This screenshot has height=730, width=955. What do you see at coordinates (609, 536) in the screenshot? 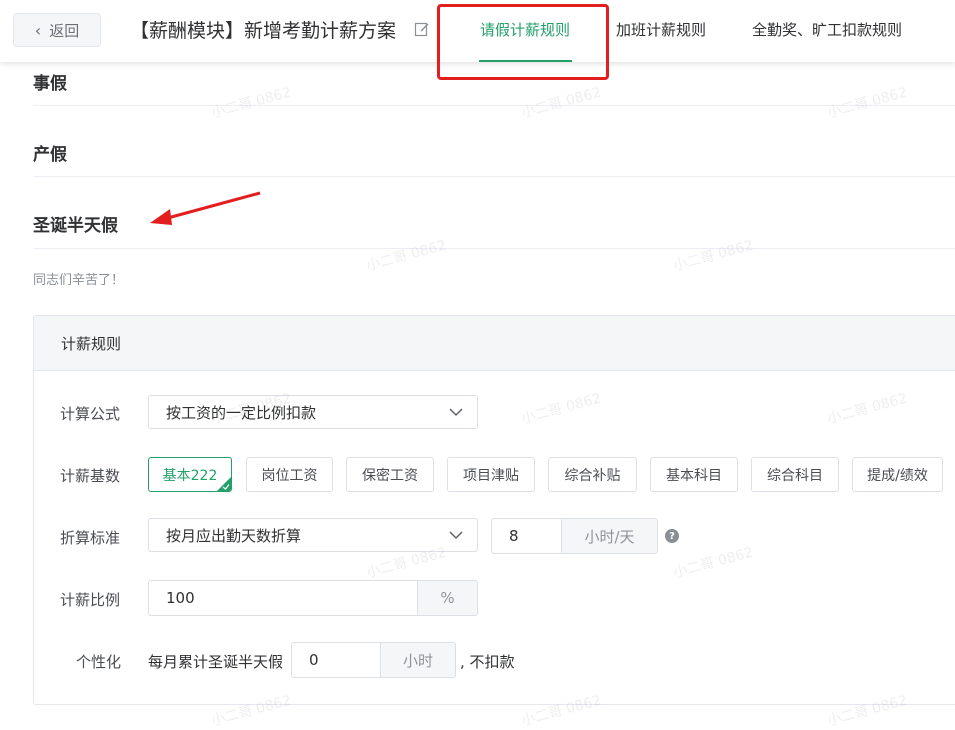
I see `hours-per-day-unit: 小时/天` at bounding box center [609, 536].